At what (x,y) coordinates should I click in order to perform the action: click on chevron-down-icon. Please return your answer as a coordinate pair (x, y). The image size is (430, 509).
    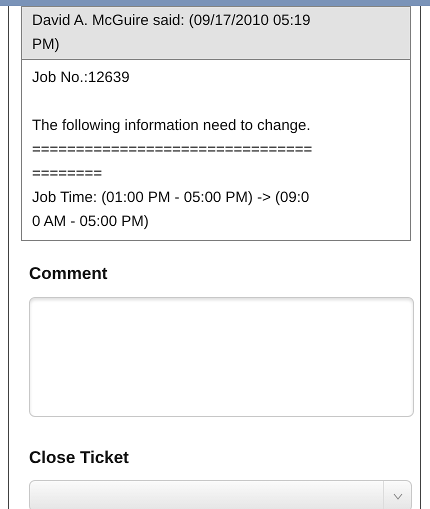
    Looking at the image, I should click on (397, 496).